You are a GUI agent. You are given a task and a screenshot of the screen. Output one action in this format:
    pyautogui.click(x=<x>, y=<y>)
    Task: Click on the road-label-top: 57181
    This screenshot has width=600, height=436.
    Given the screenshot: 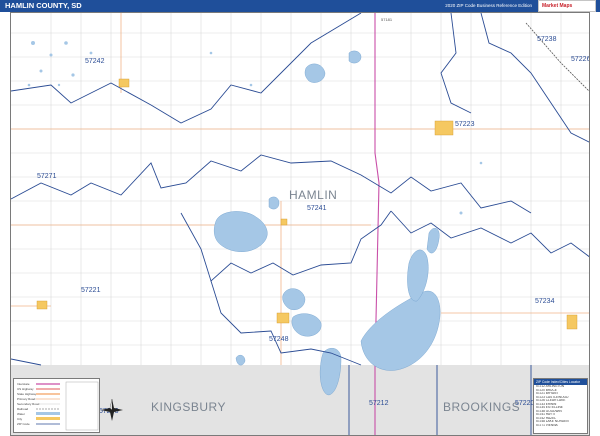 What is the action you would take?
    pyautogui.click(x=387, y=19)
    